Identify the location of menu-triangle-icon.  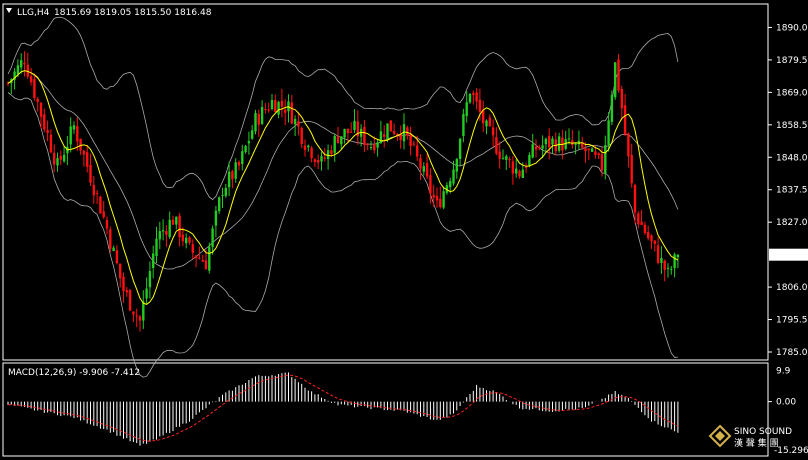
(9, 10).